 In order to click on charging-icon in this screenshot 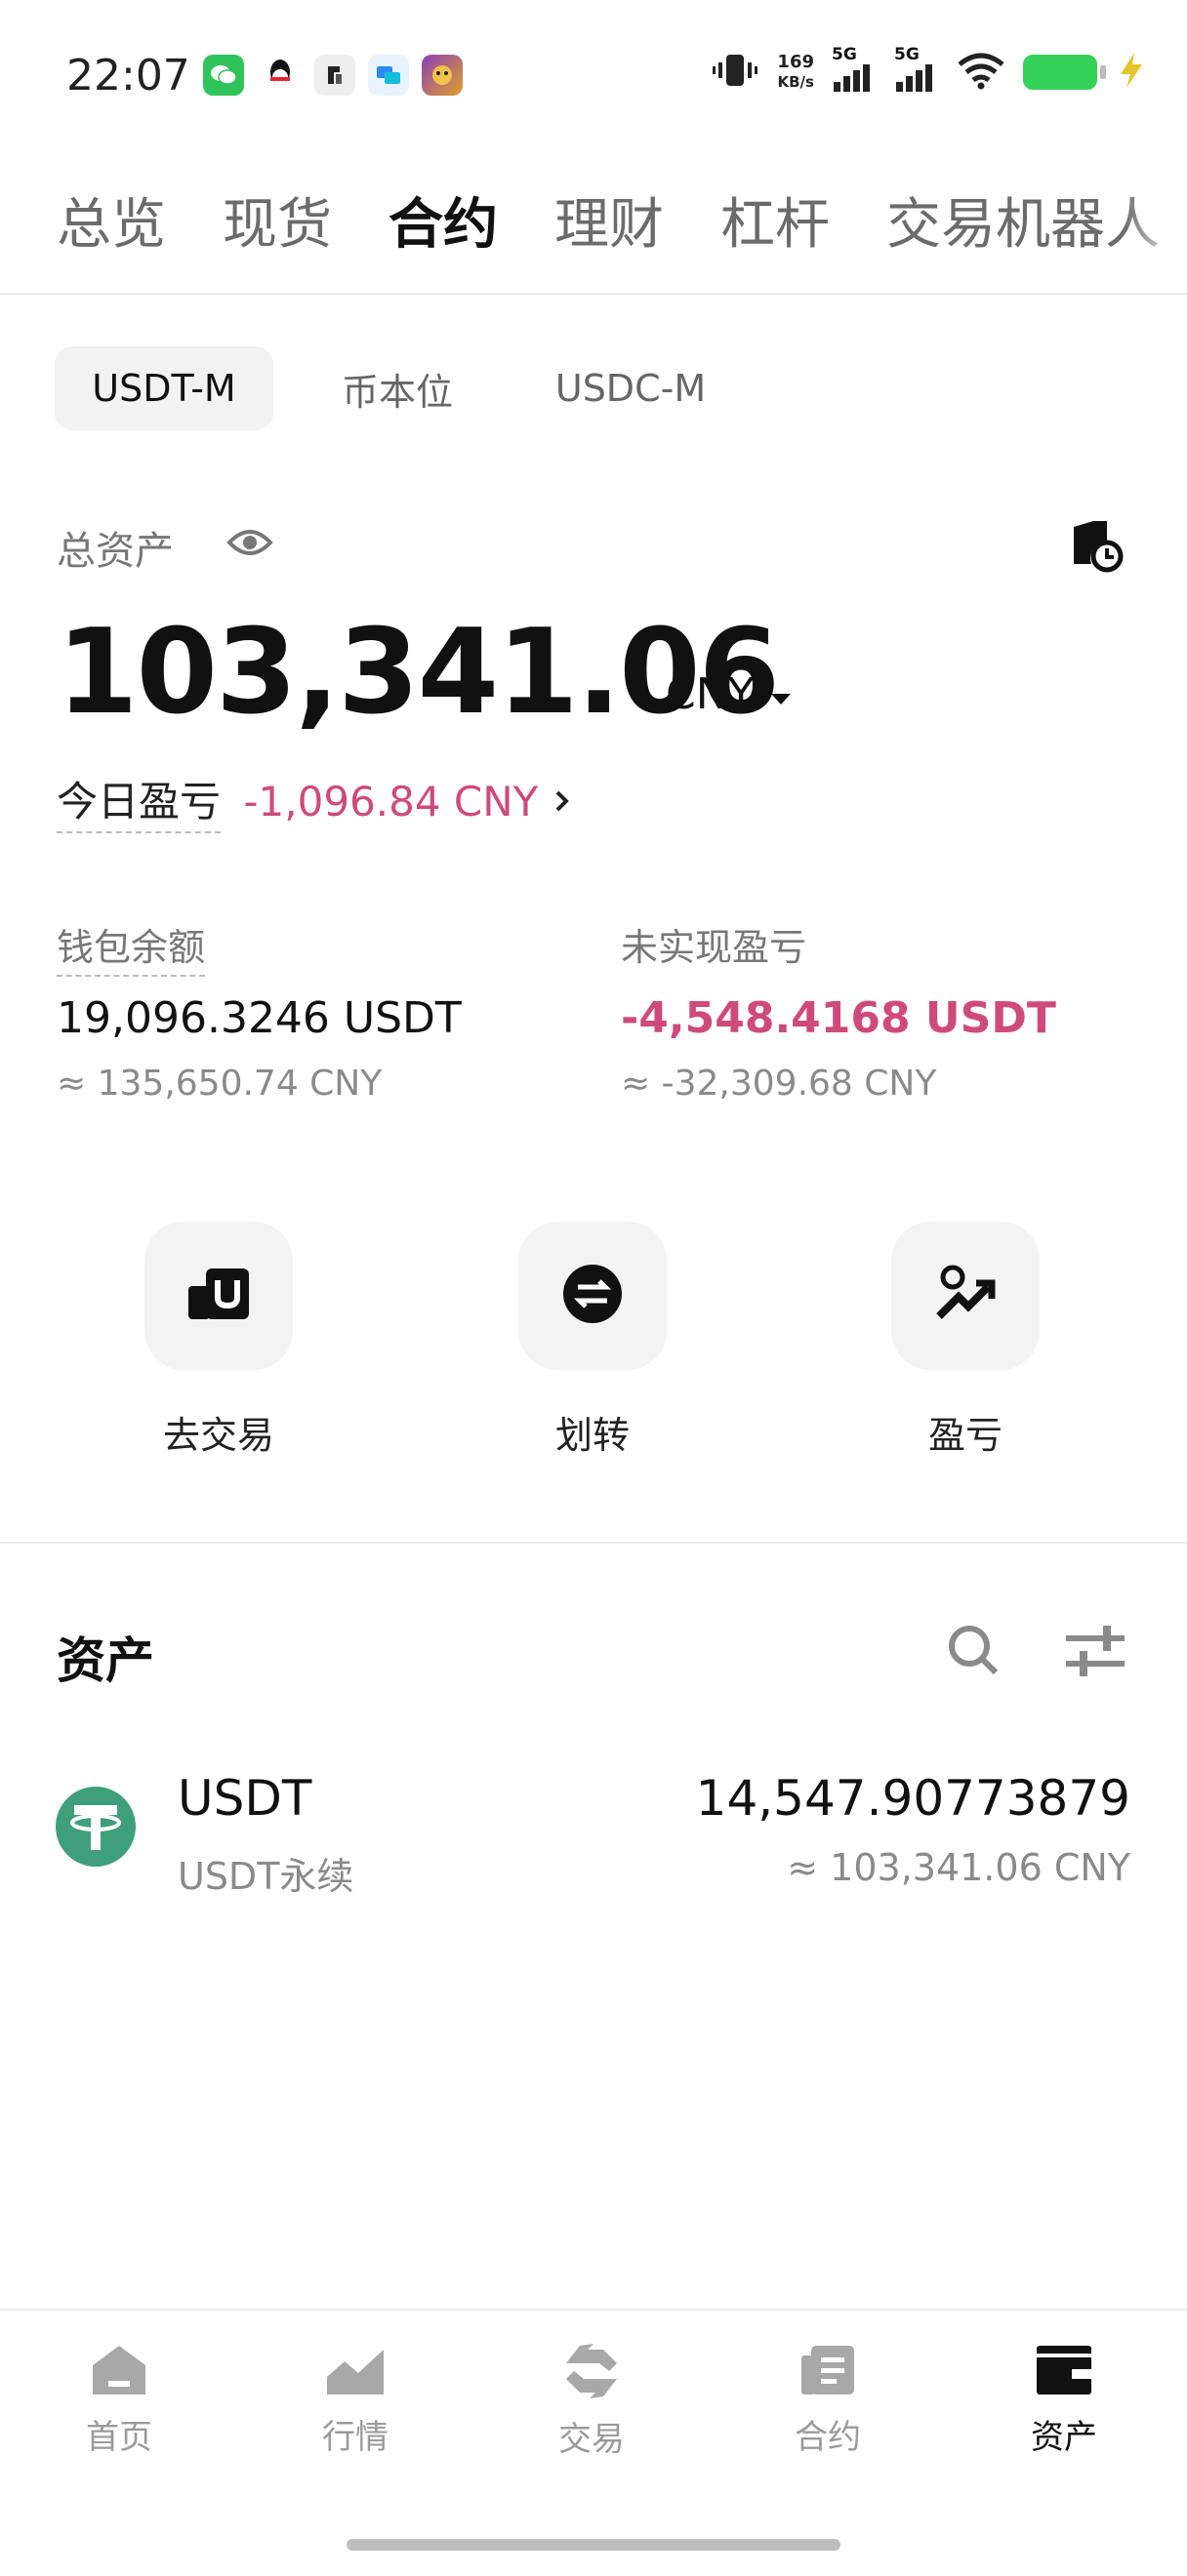, I will do `click(1131, 72)`.